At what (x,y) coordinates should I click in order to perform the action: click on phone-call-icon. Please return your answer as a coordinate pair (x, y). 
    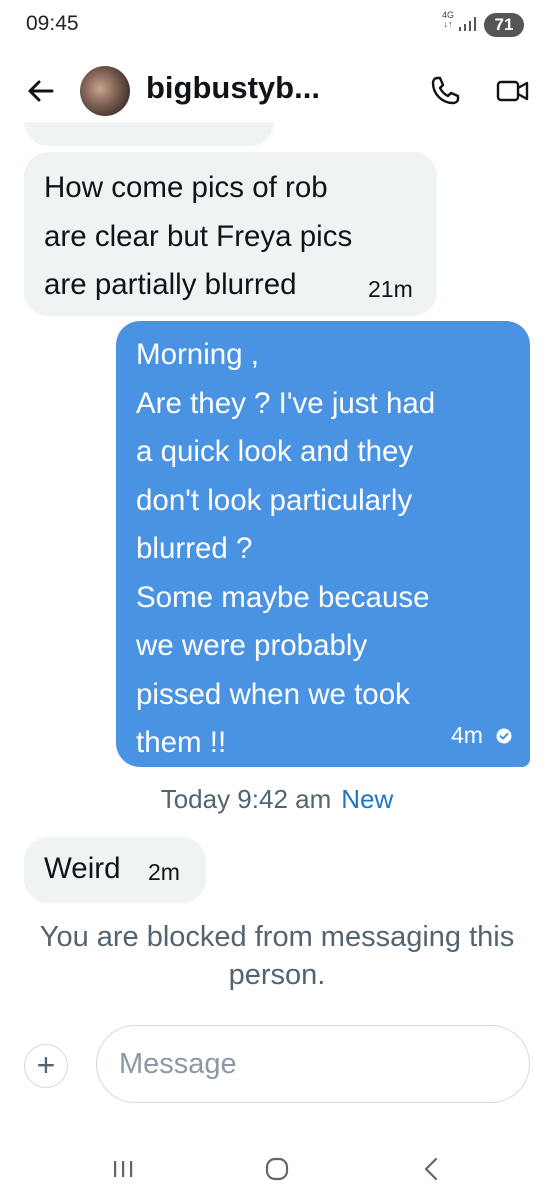
    Looking at the image, I should click on (445, 91).